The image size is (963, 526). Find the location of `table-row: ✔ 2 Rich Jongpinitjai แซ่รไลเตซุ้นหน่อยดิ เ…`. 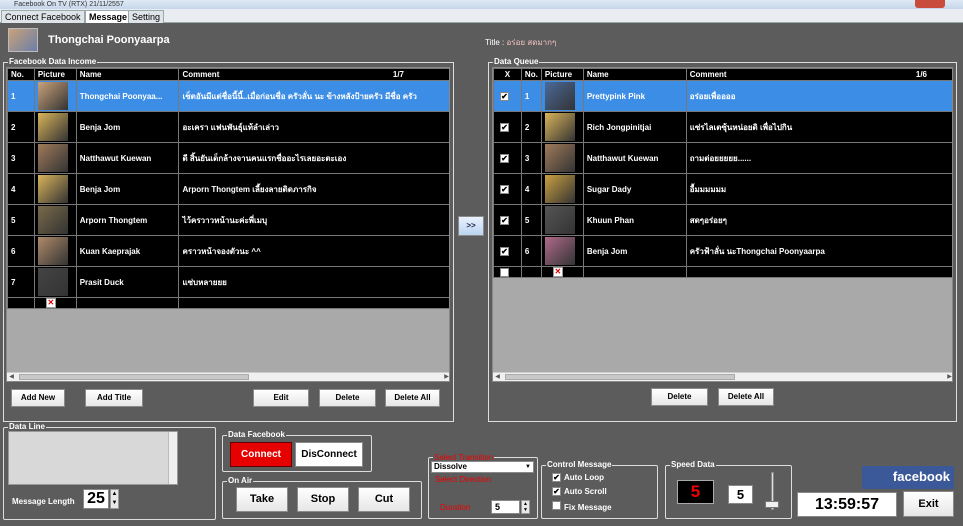

table-row: ✔ 2 Rich Jongpinitjai แซ่รไลเตซุ้นหน่อยดิ เ… is located at coordinates (722, 127).